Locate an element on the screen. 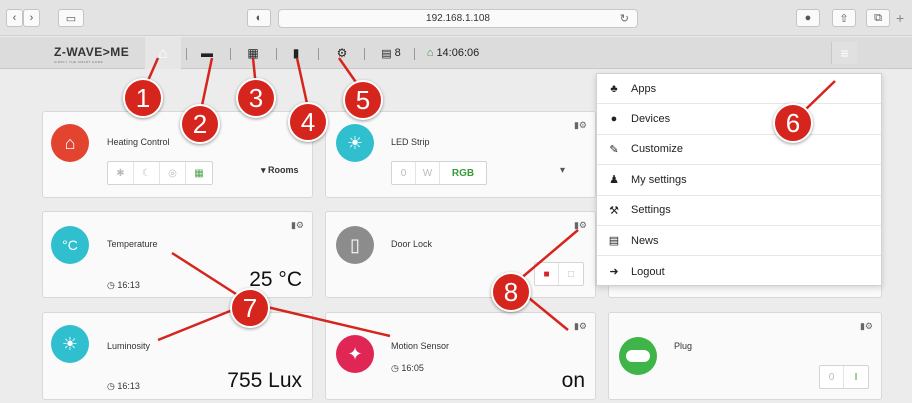 The image size is (912, 403). callout-7: 7 is located at coordinates (250, 308).